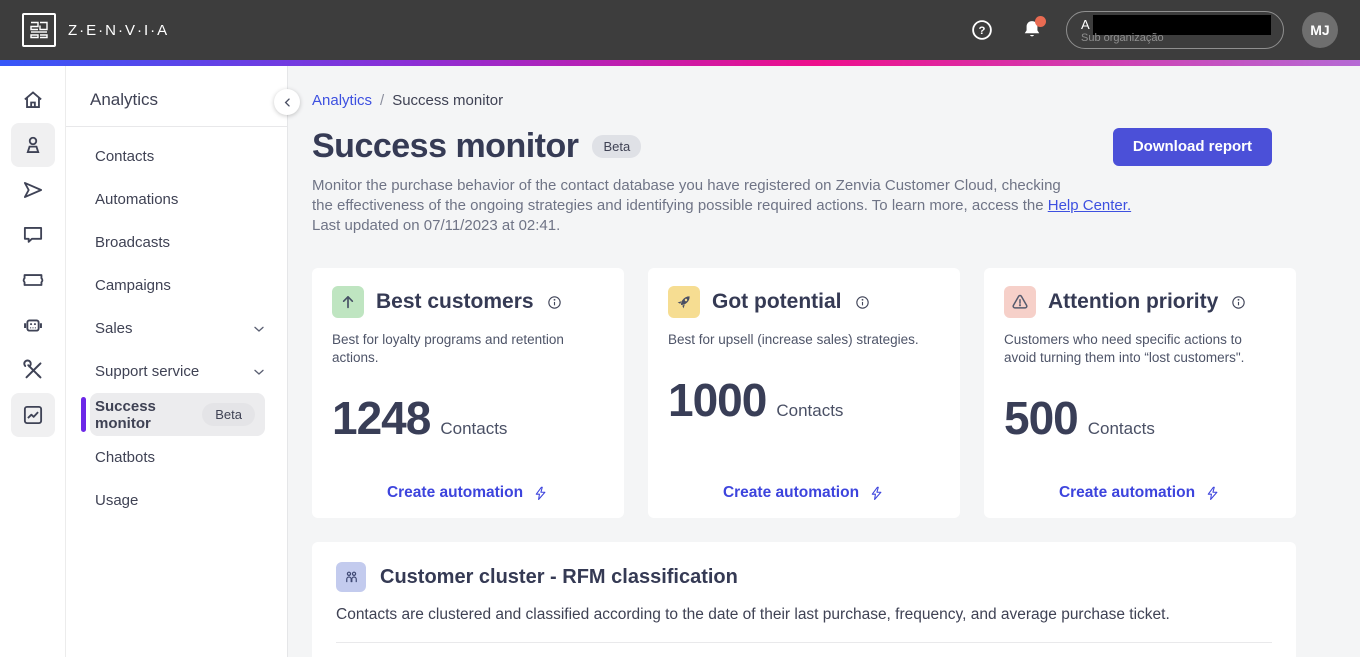 Image resolution: width=1360 pixels, height=657 pixels. I want to click on rail-item-tickets, so click(33, 280).